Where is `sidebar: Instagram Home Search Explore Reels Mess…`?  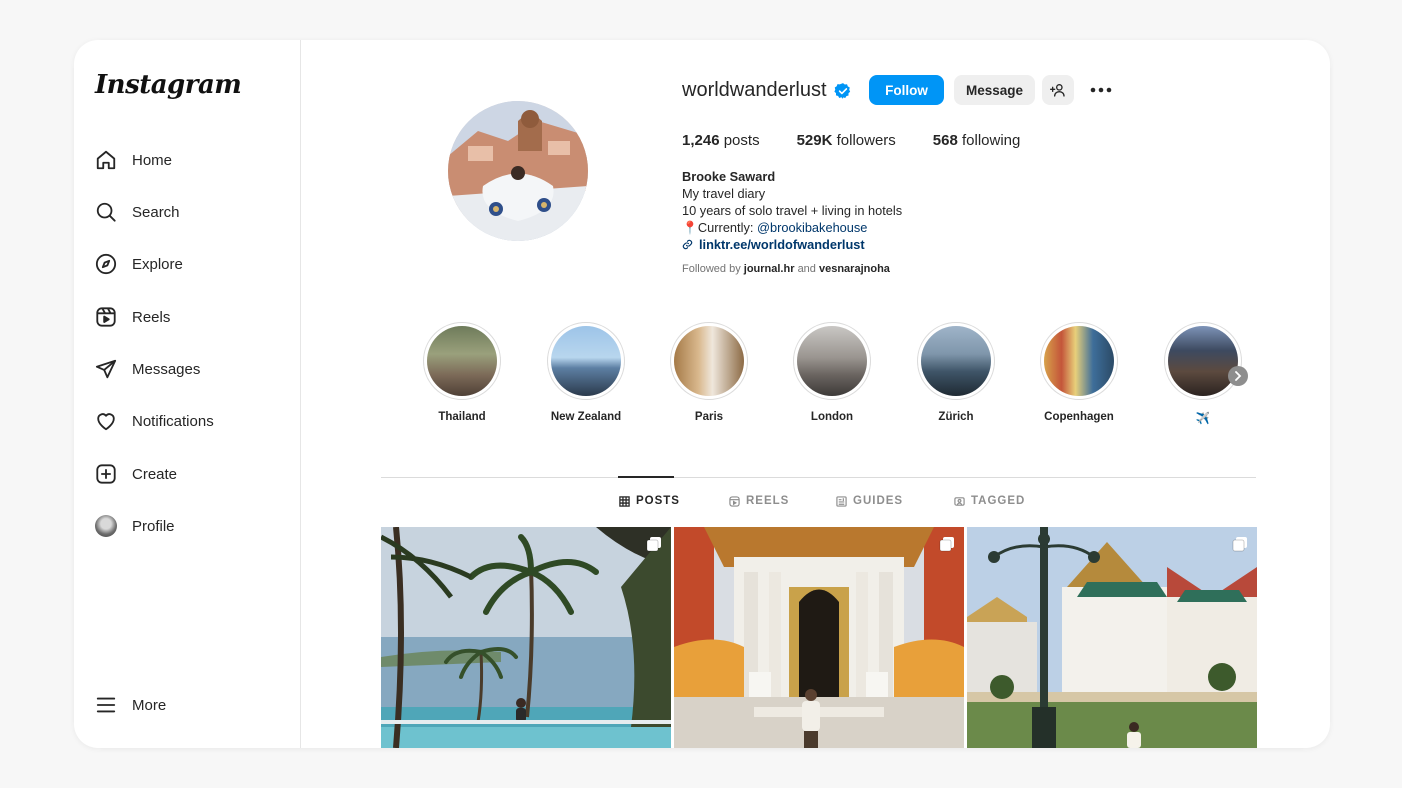
sidebar: Instagram Home Search Explore Reels Mess… is located at coordinates (187, 394).